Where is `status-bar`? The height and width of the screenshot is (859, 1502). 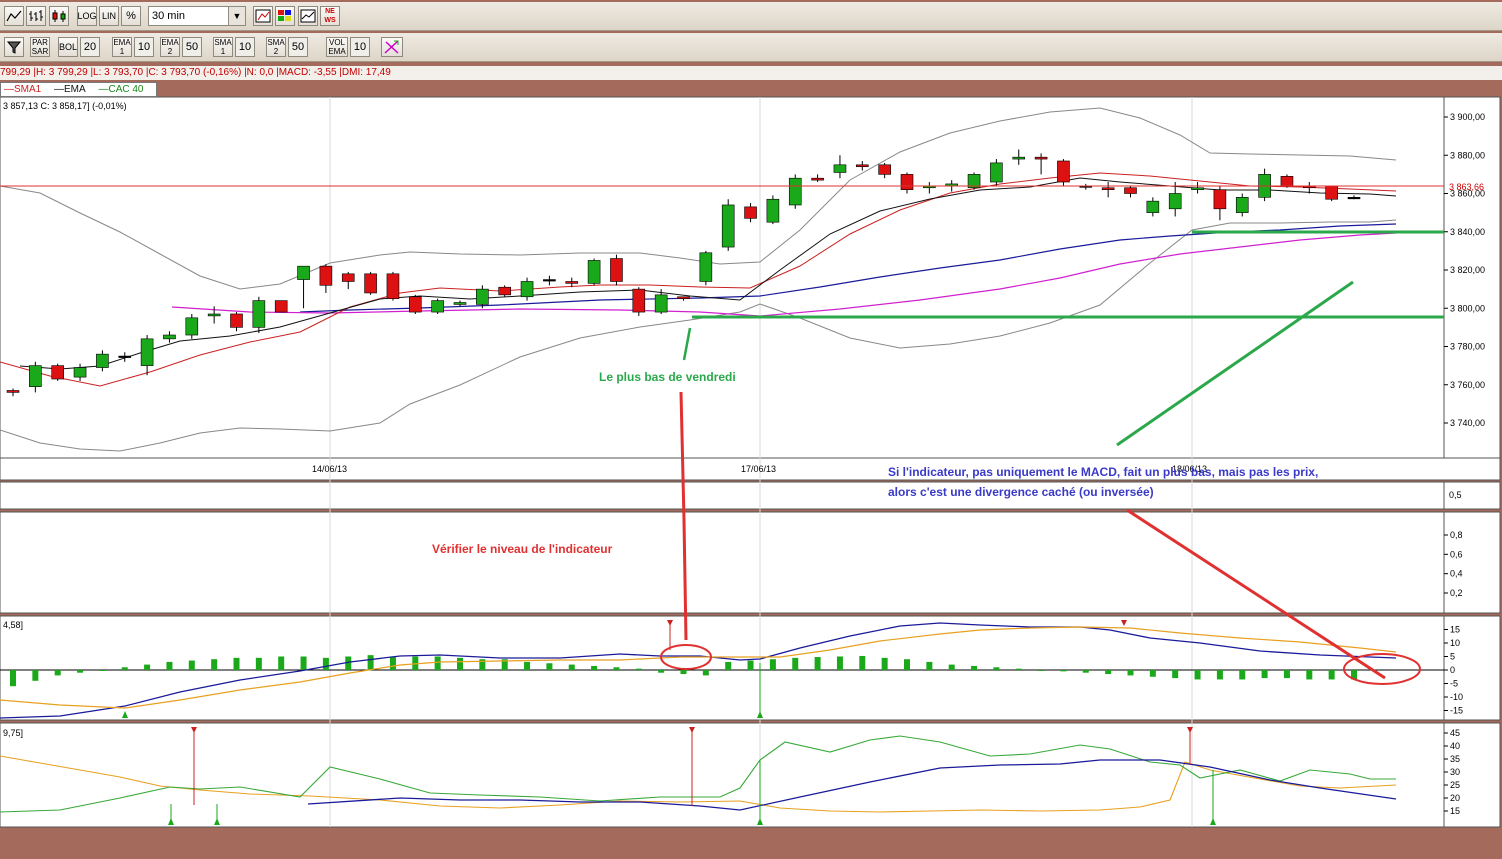 status-bar is located at coordinates (751, 844).